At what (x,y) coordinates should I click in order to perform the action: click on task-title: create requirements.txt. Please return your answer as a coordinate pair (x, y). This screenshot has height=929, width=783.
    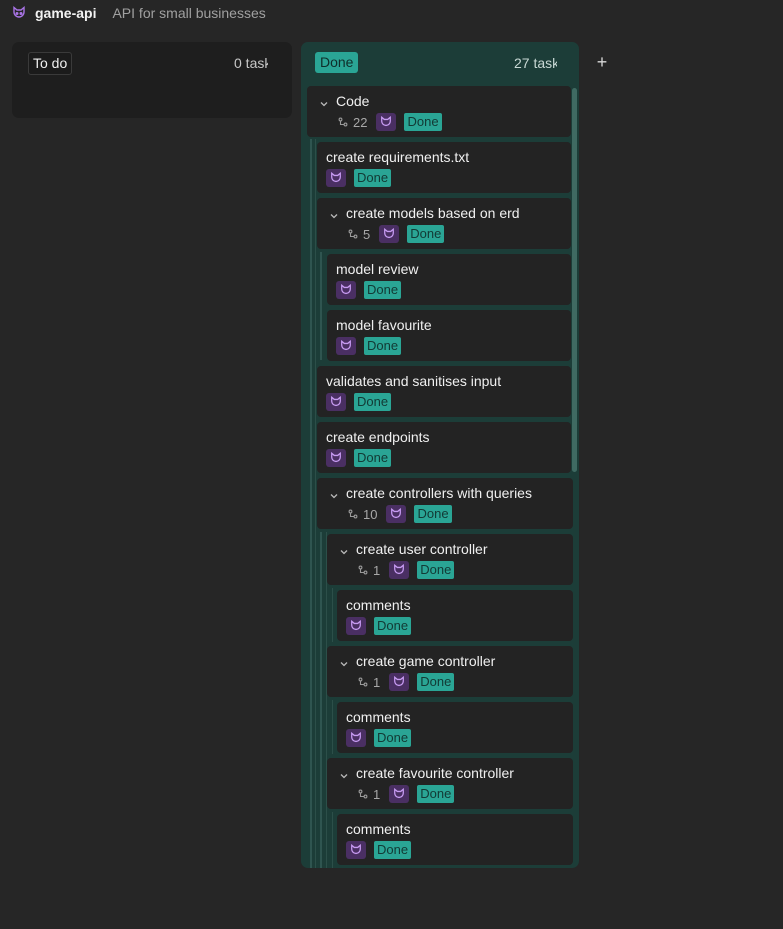
    Looking at the image, I should click on (398, 157).